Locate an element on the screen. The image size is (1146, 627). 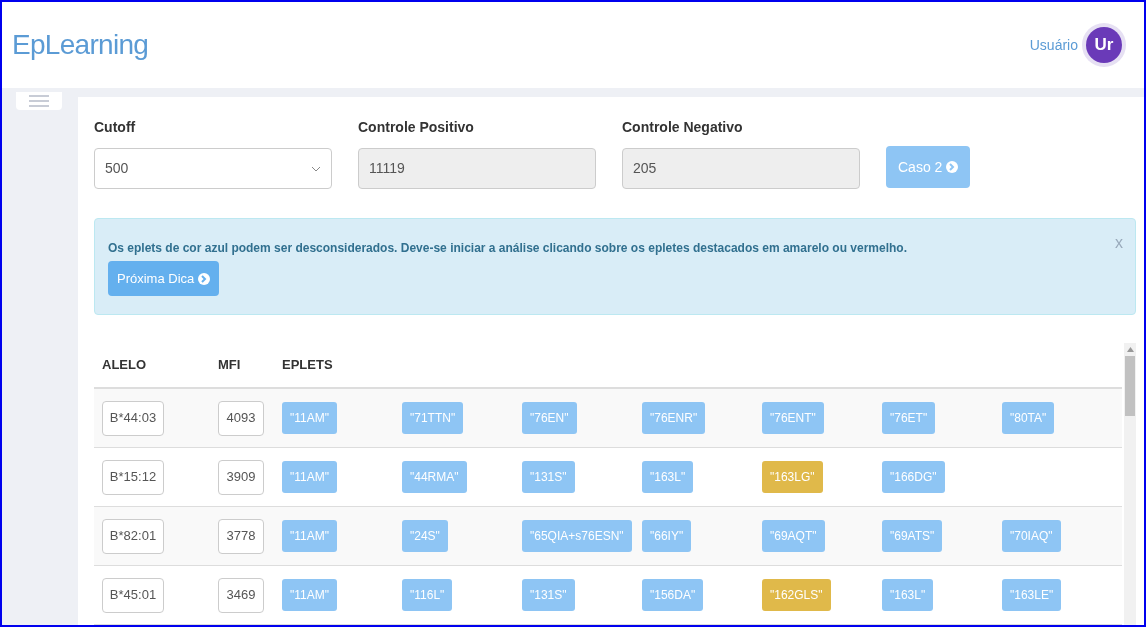
field-label: Controle Positivo is located at coordinates (416, 127).